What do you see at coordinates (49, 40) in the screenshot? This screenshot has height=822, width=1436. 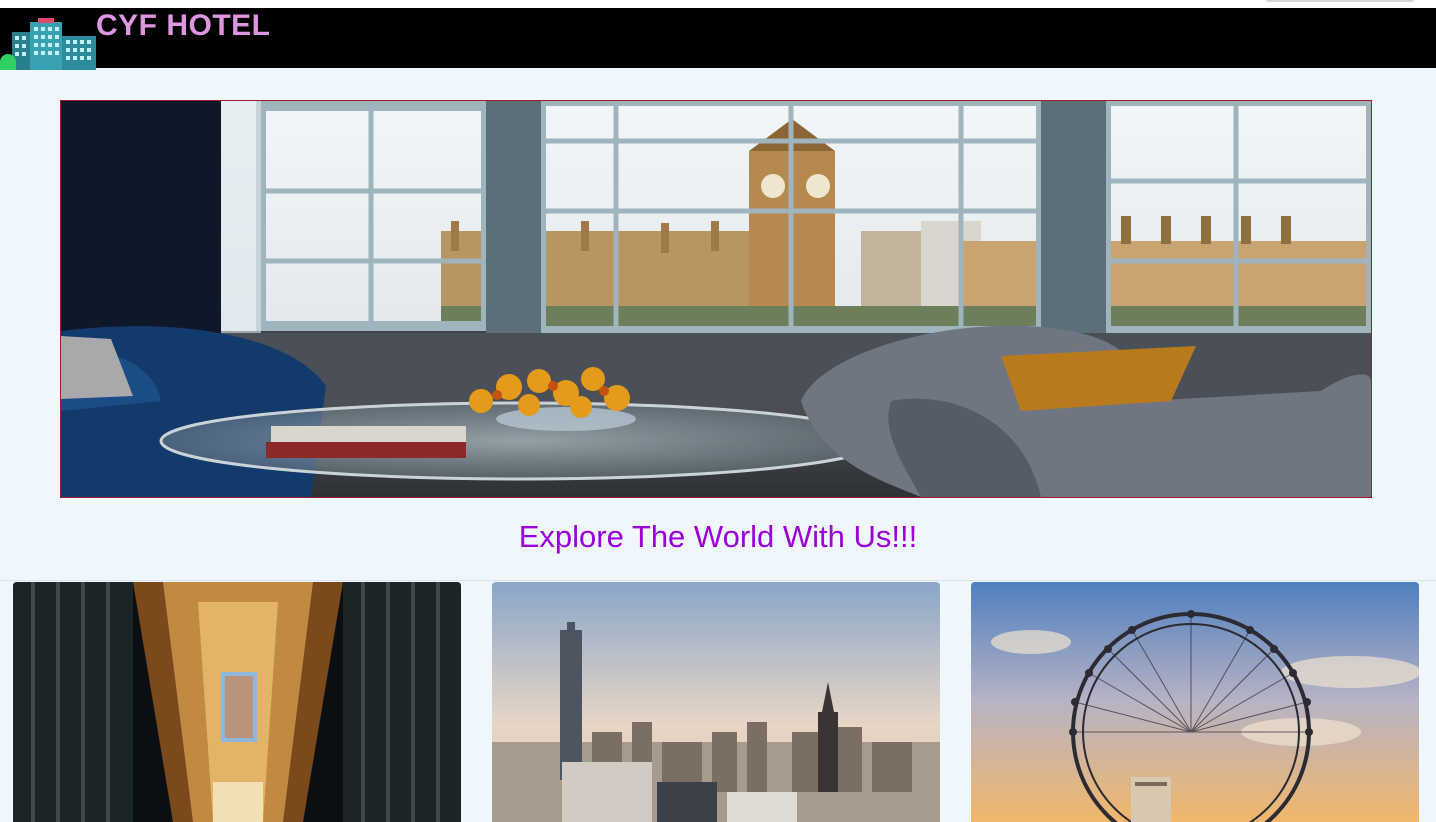 I see `hotel-building-icon` at bounding box center [49, 40].